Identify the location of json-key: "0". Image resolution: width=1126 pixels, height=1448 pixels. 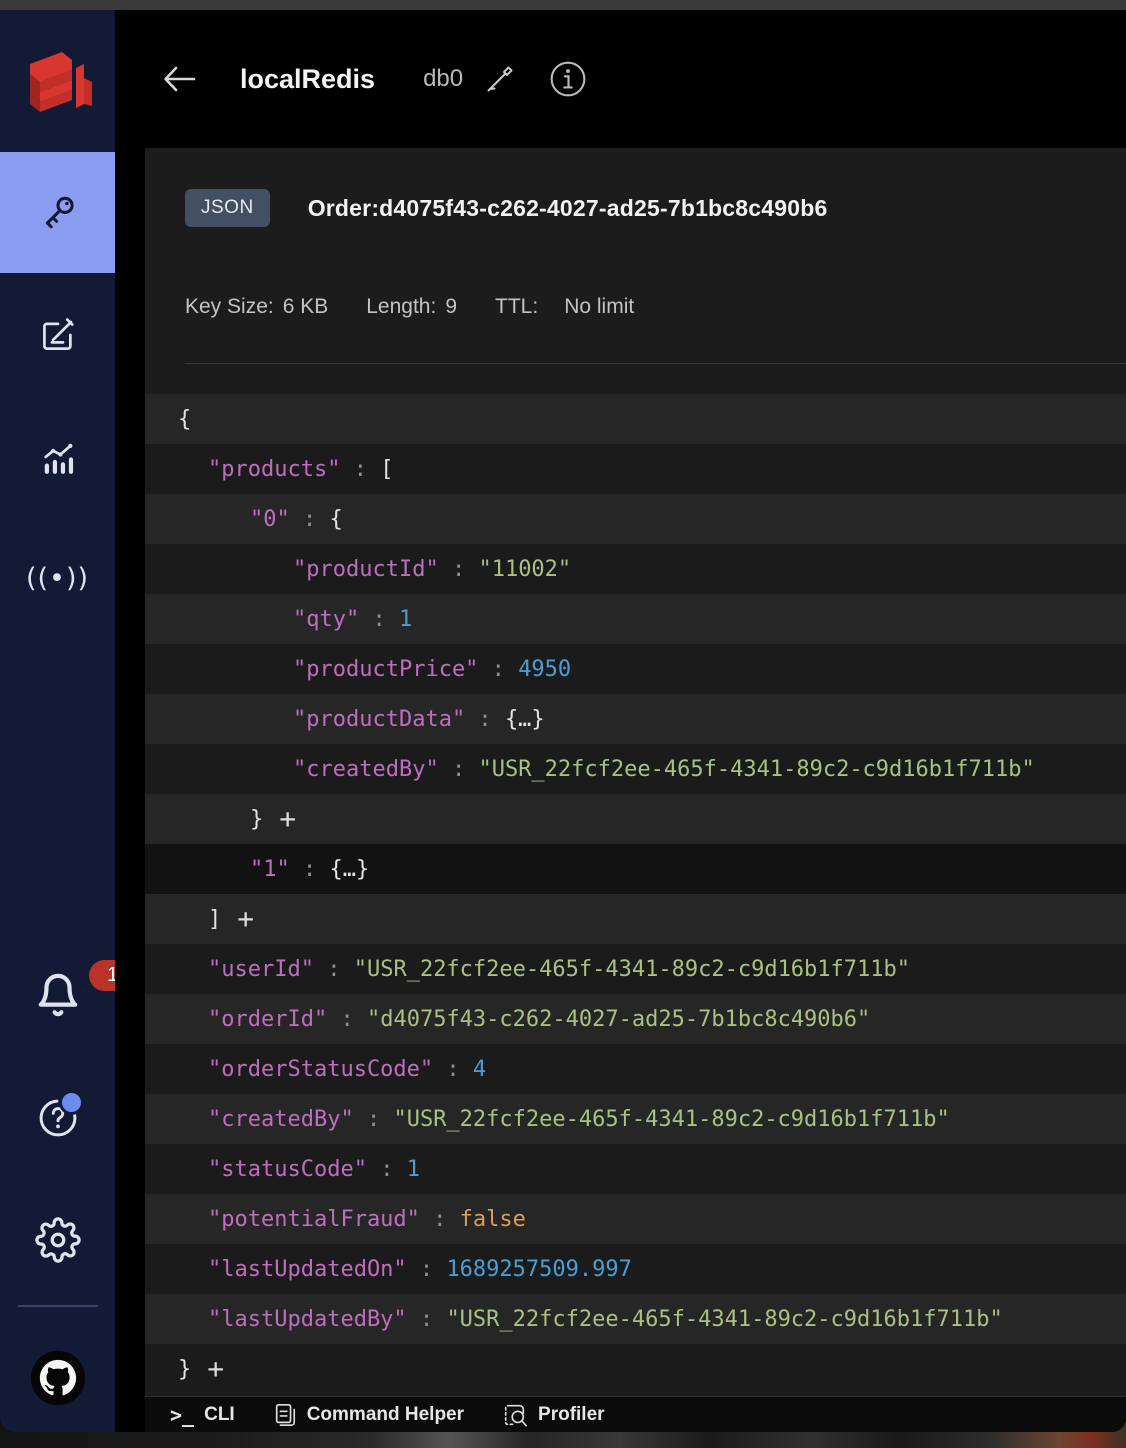
(270, 519).